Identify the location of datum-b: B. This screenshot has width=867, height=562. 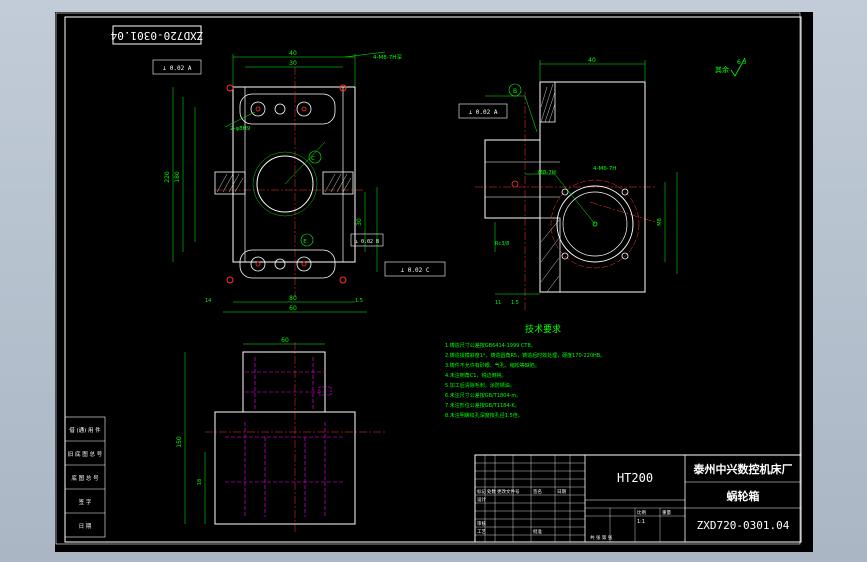
(515, 91).